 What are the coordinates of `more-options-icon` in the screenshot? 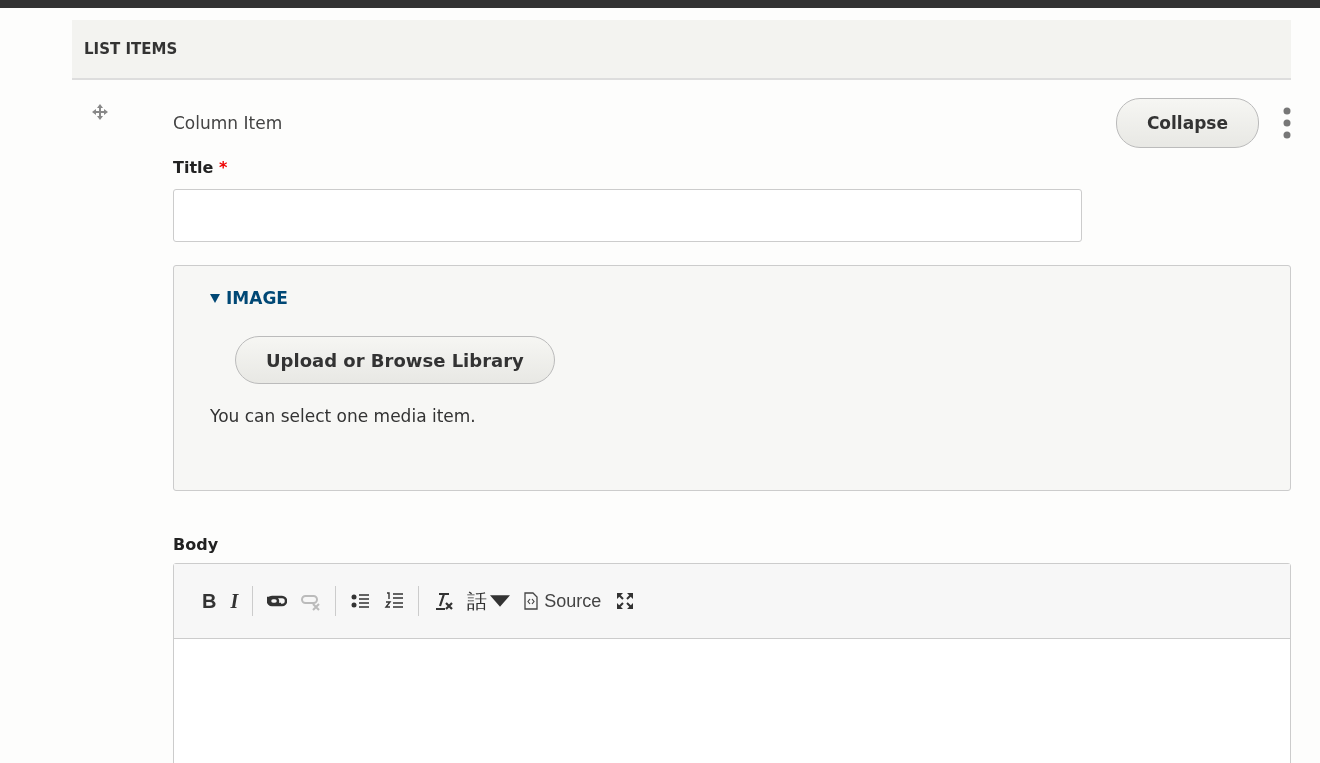 It's located at (1287, 123).